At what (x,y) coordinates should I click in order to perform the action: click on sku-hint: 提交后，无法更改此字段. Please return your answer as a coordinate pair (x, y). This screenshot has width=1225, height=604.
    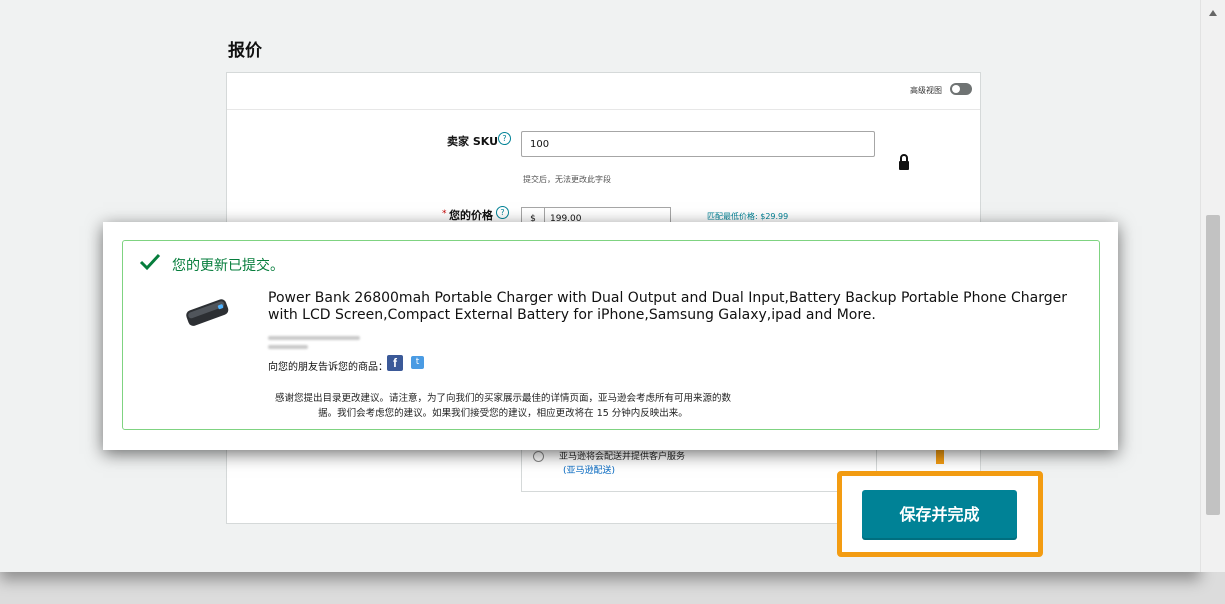
    Looking at the image, I should click on (567, 179).